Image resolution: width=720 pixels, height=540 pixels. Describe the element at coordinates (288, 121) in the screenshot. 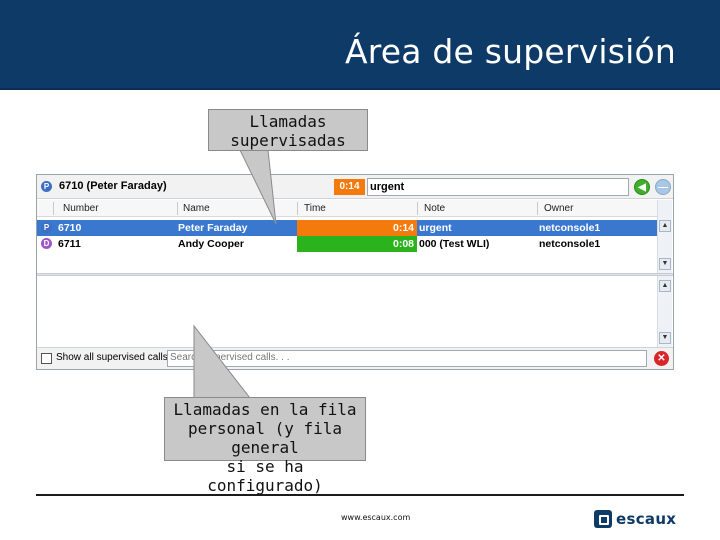

I see `callout-top-line1: Llamadas` at that location.